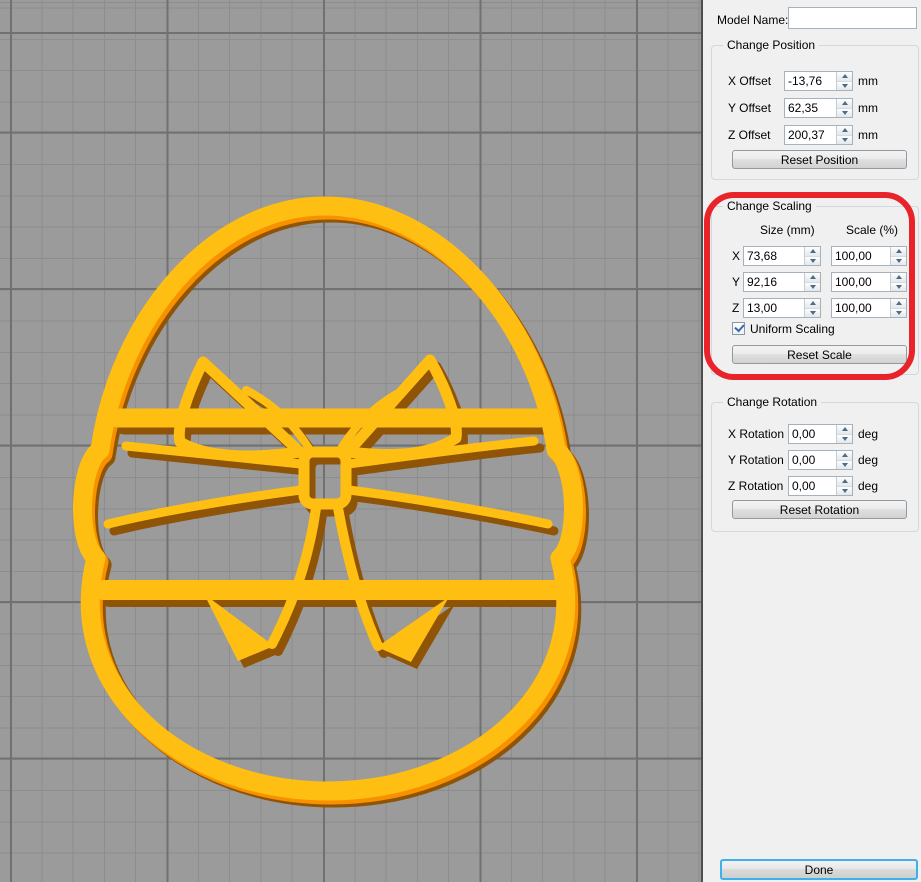  Describe the element at coordinates (819, 354) in the screenshot. I see `reset-scale-button: Reset Scale` at that location.